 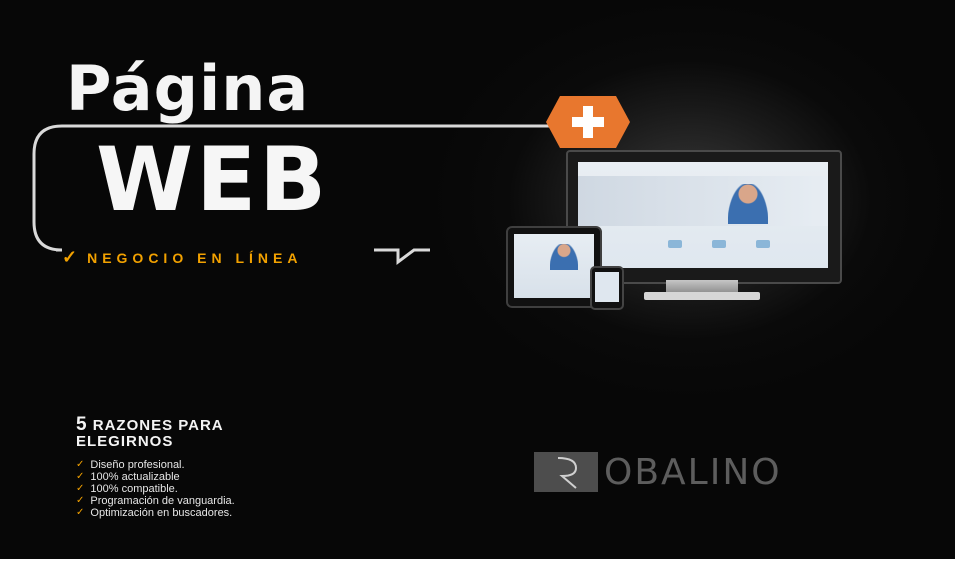 I want to click on company-logo: OBALINO, so click(x=700, y=465).